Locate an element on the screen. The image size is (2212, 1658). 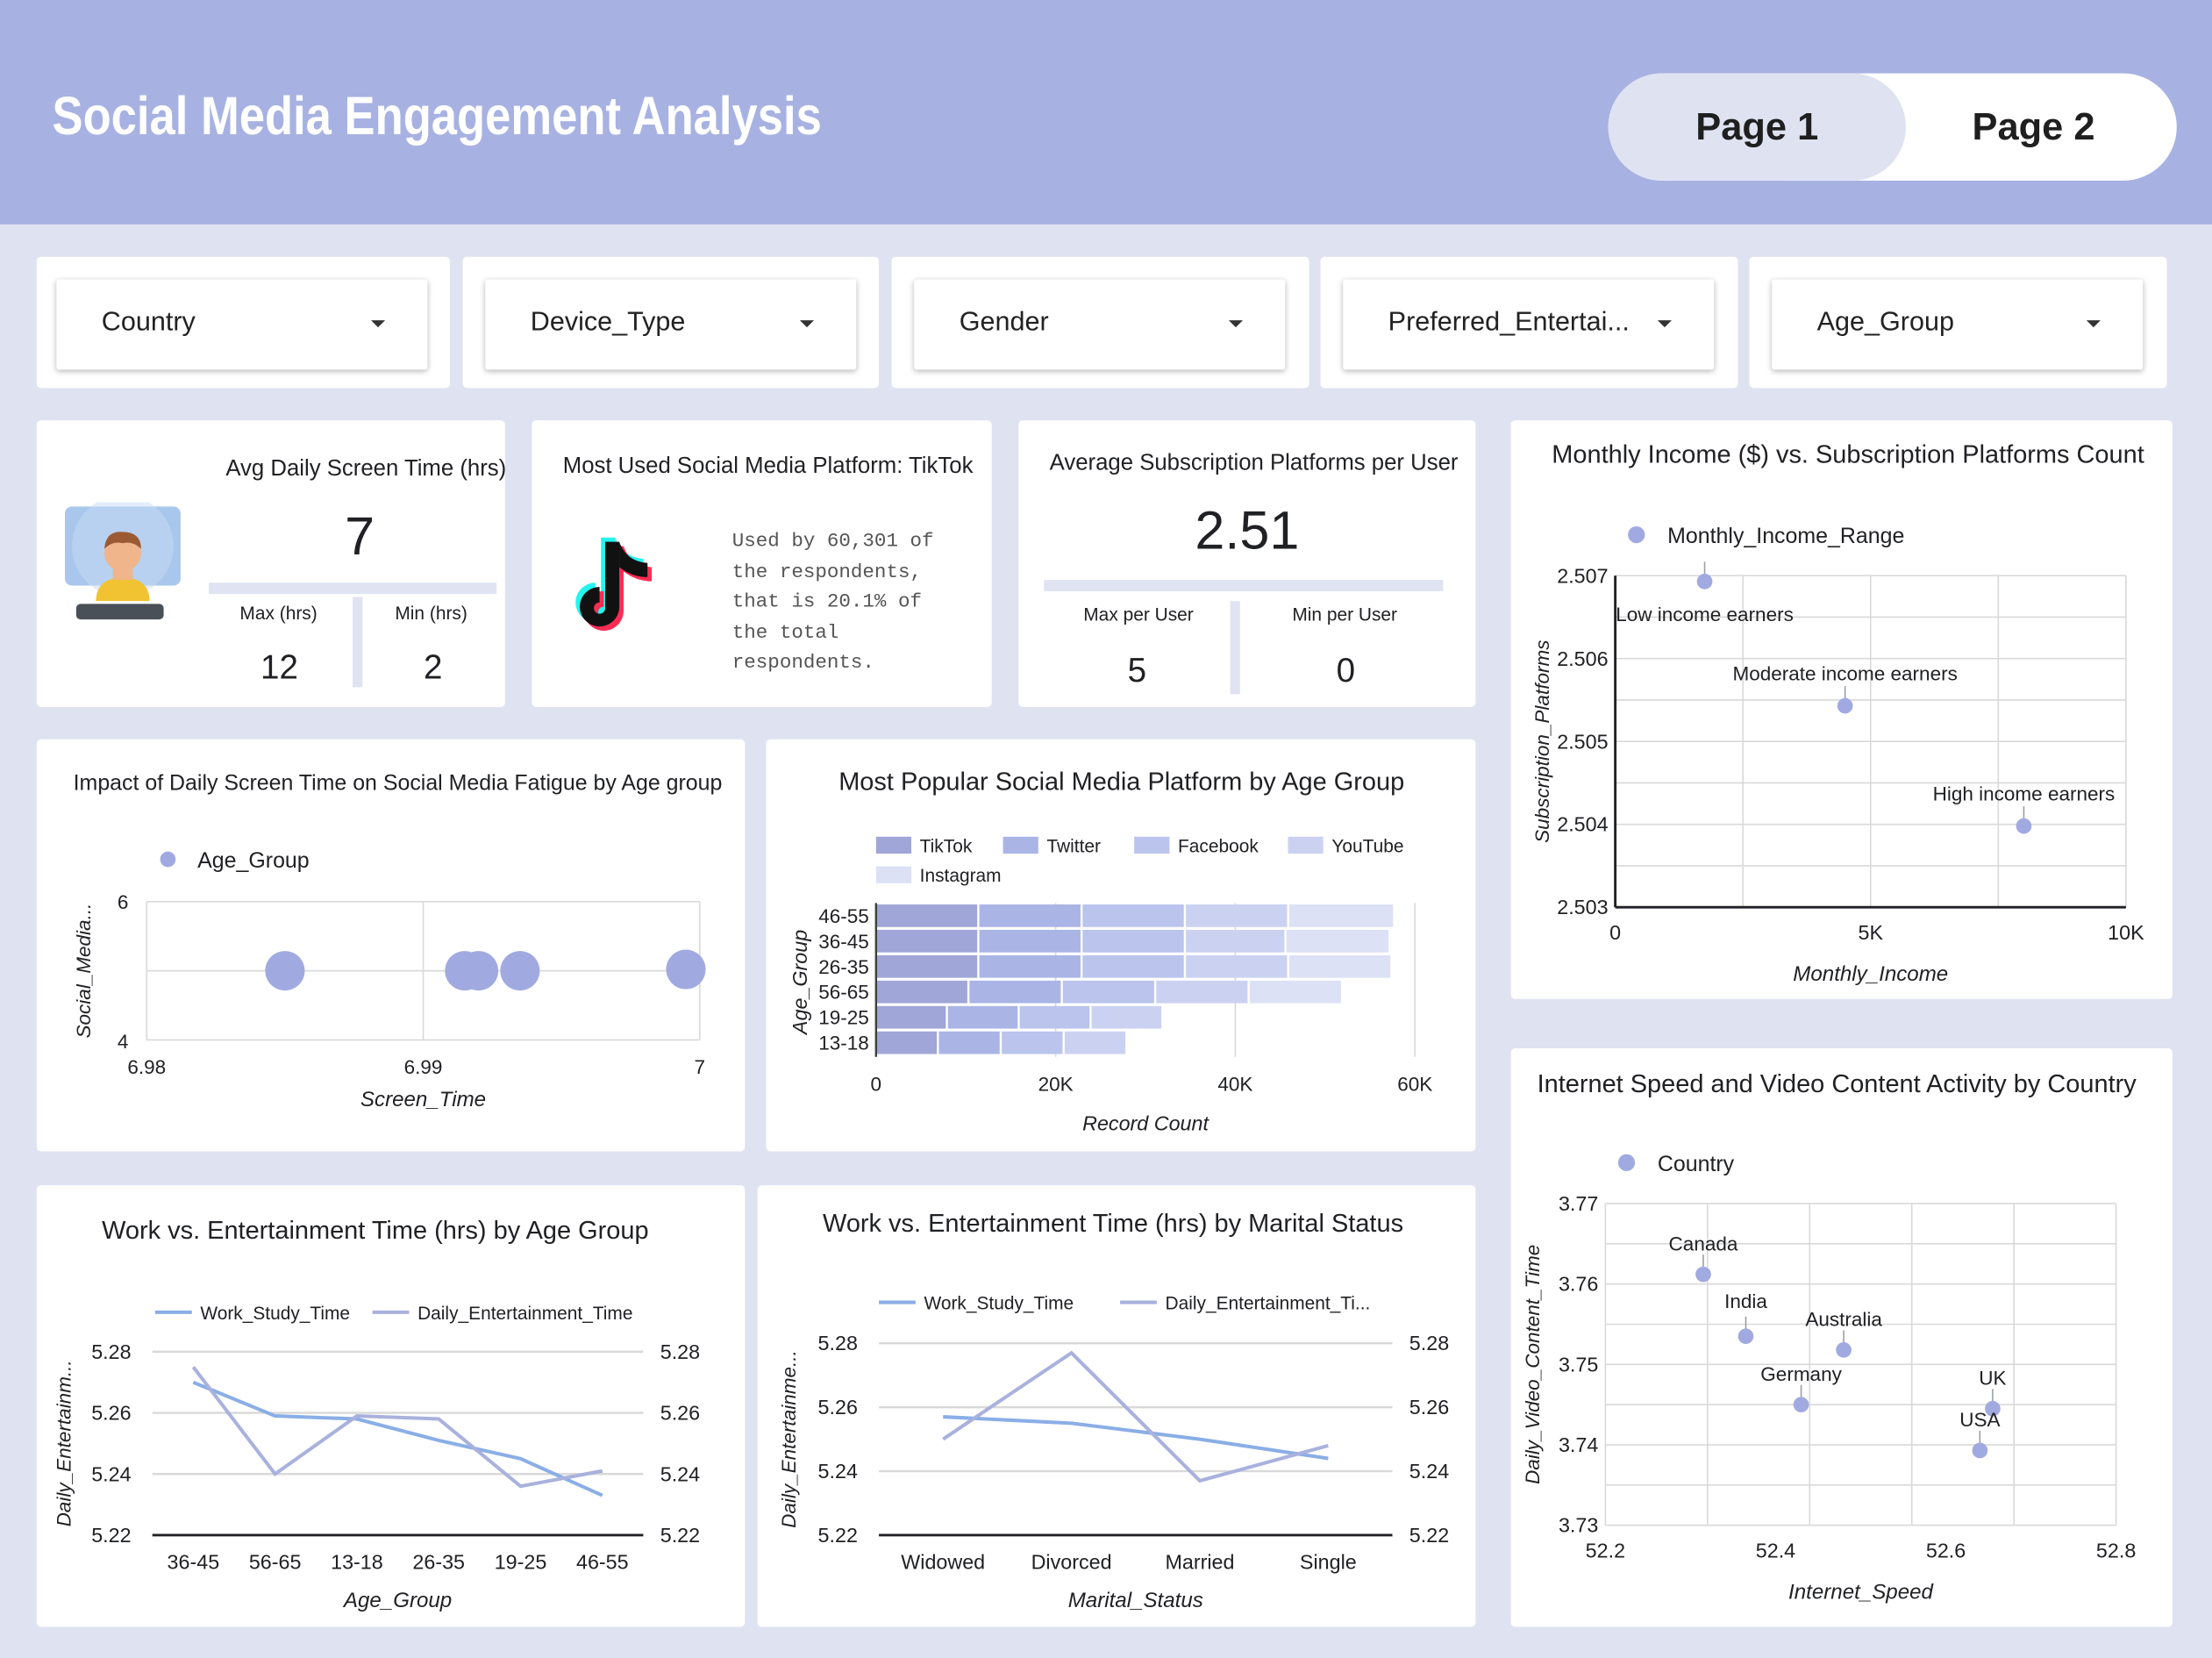
x-tick-label: Widowed is located at coordinates (943, 1562).